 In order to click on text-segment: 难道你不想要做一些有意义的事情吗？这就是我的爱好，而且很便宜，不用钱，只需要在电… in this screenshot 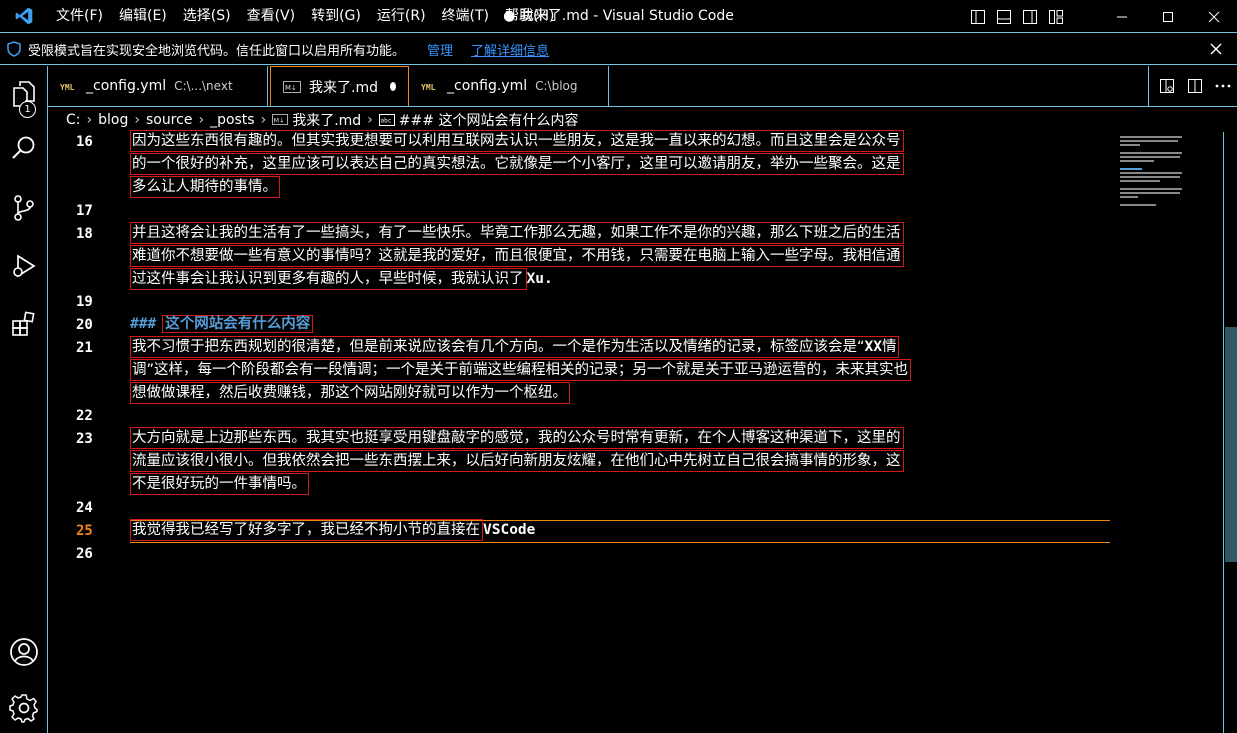, I will do `click(517, 256)`.